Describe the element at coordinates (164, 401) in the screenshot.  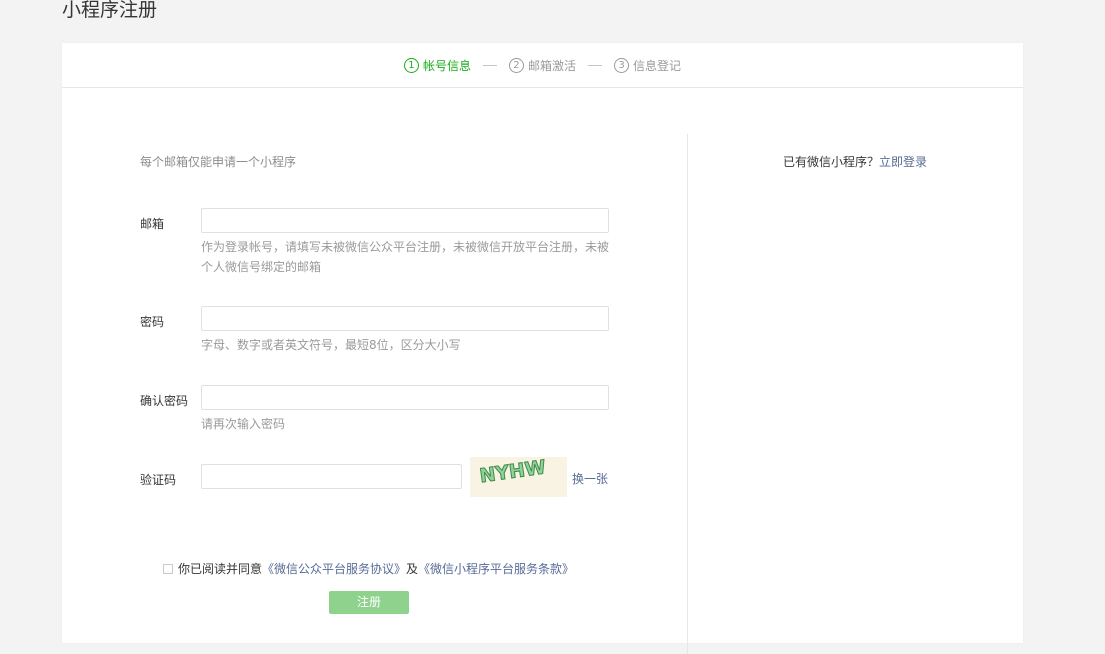
I see `confirm-password-label: 确认密码` at that location.